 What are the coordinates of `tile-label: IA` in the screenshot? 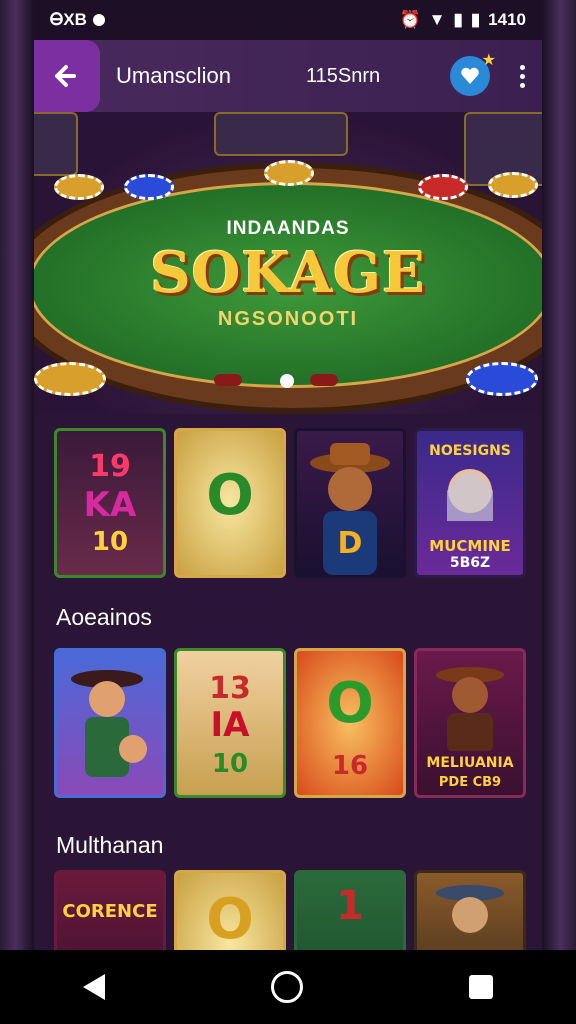 It's located at (230, 725).